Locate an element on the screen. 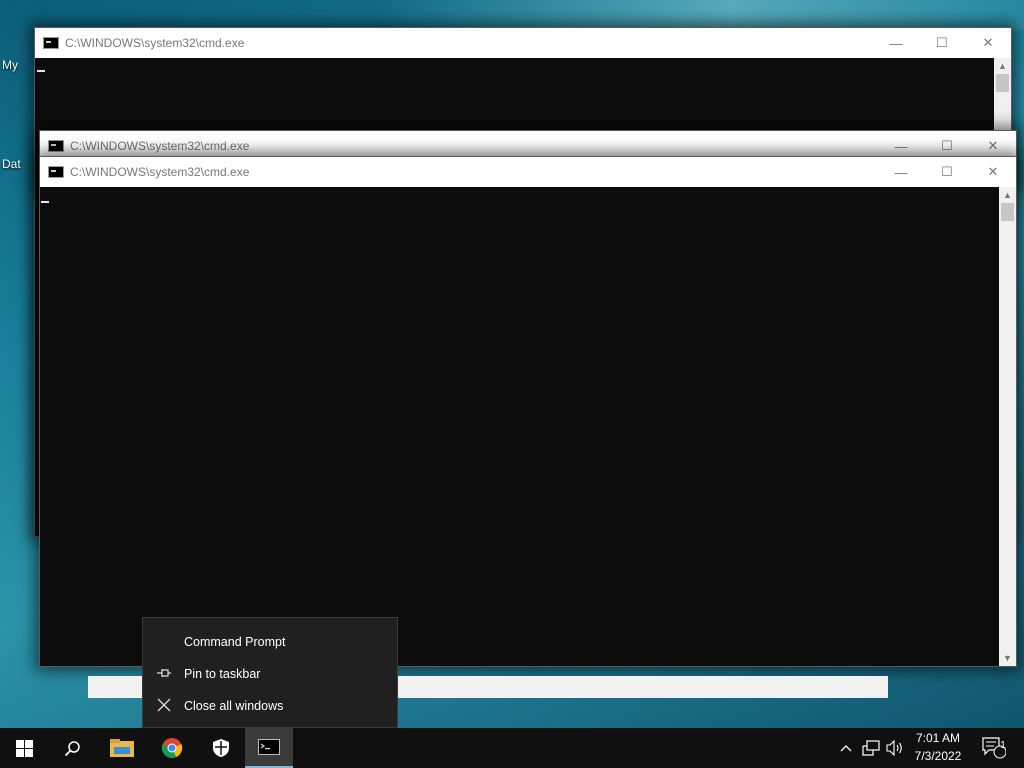 The width and height of the screenshot is (1024, 768). desktop-icon-label-dat: Dat is located at coordinates (11, 164).